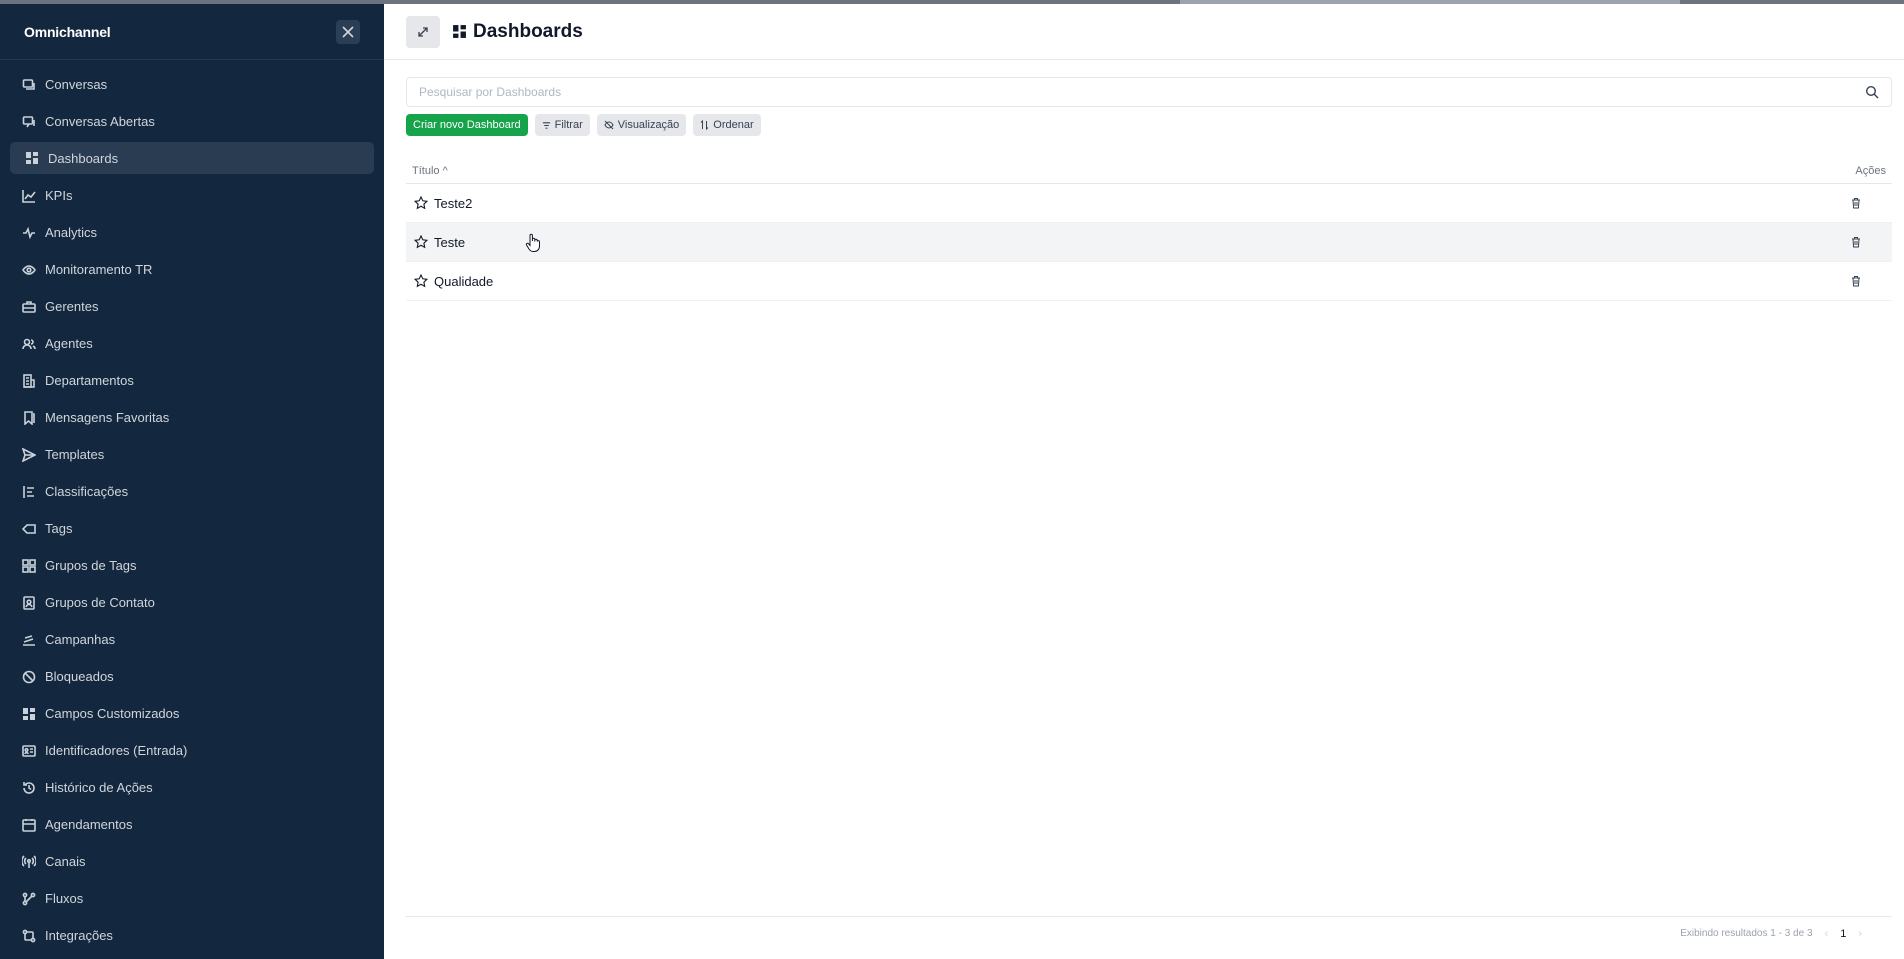  I want to click on create-dashboard-button: Criar novo Dashboard, so click(467, 125).